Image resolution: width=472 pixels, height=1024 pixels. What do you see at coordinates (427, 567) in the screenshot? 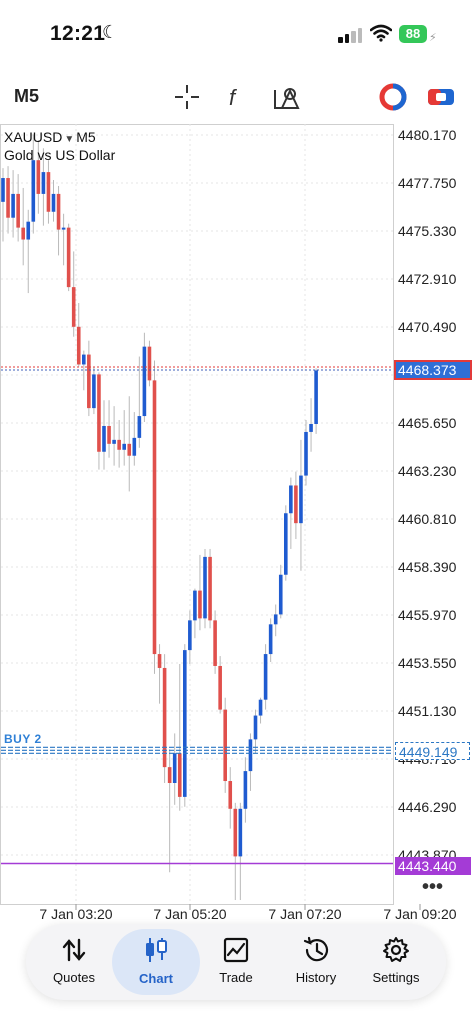
I see `y-axis-tick-label: 4458.390` at bounding box center [427, 567].